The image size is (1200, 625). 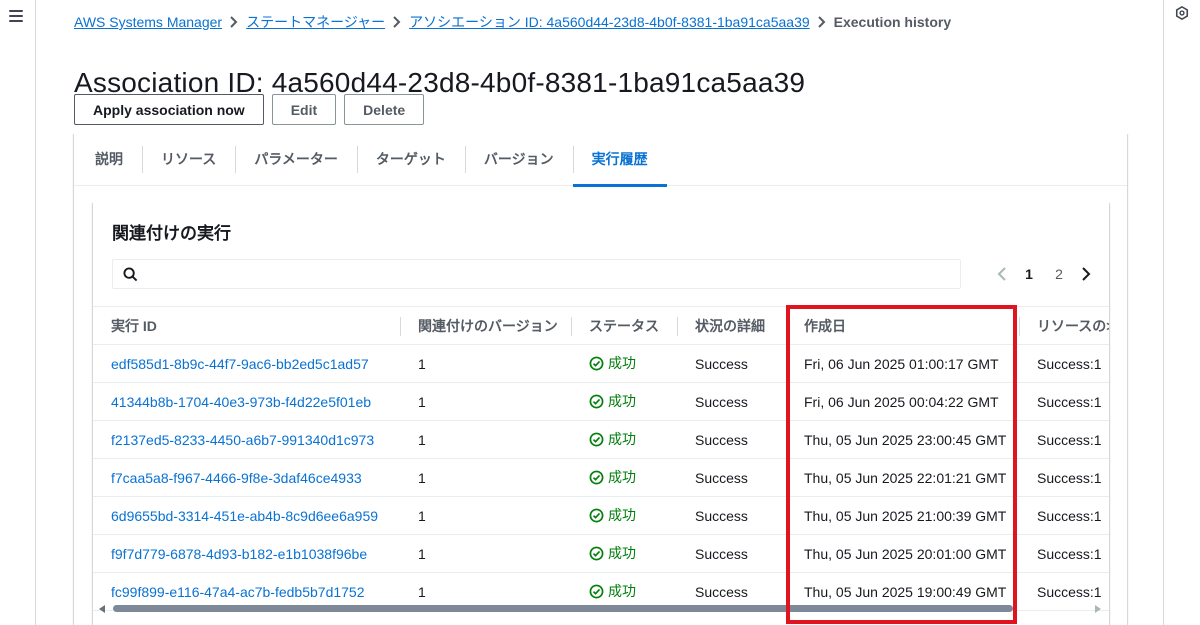 I want to click on column-status-detail: 状況の詳細, so click(x=731, y=325).